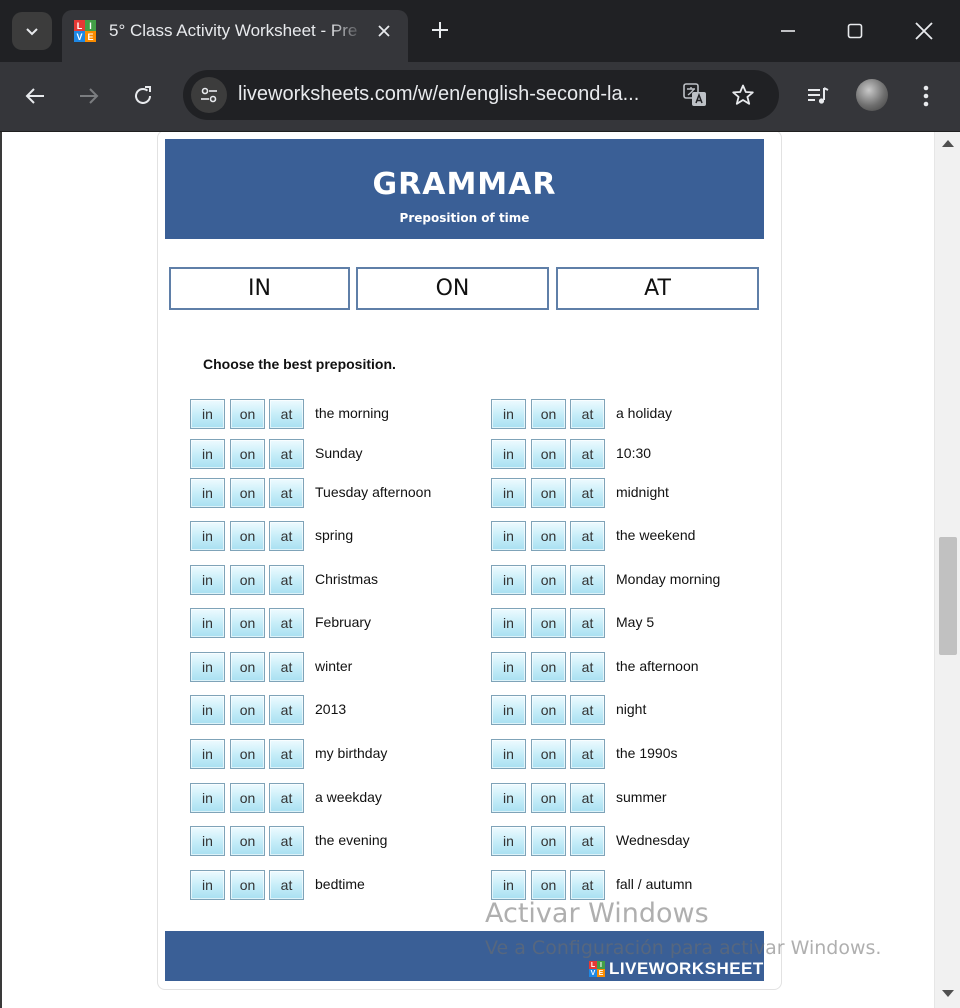  I want to click on scroll-up-arrow-icon, so click(948, 143).